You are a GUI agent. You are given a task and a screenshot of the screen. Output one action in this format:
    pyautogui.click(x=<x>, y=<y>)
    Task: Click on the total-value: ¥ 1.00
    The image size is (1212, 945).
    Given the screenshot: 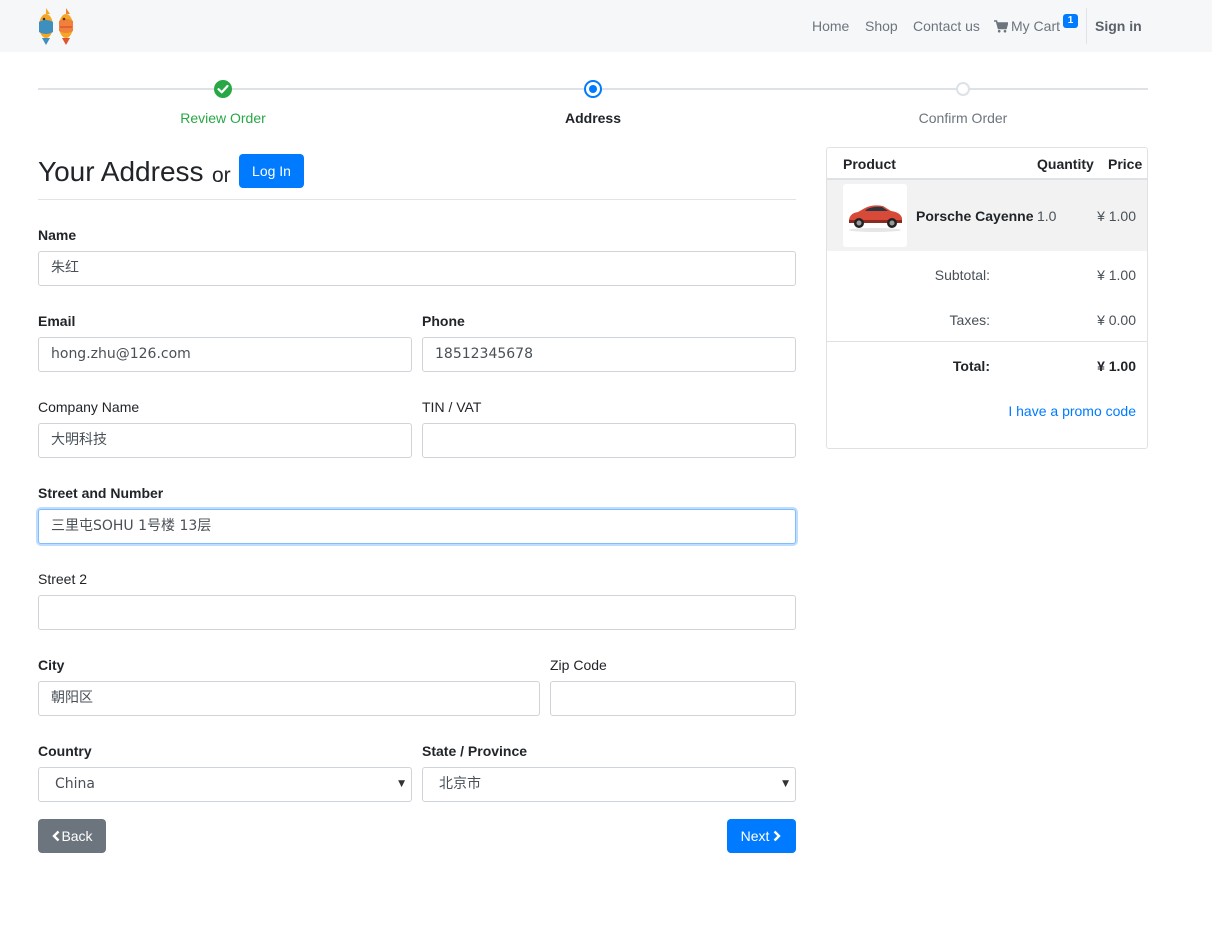 What is the action you would take?
    pyautogui.click(x=1116, y=366)
    